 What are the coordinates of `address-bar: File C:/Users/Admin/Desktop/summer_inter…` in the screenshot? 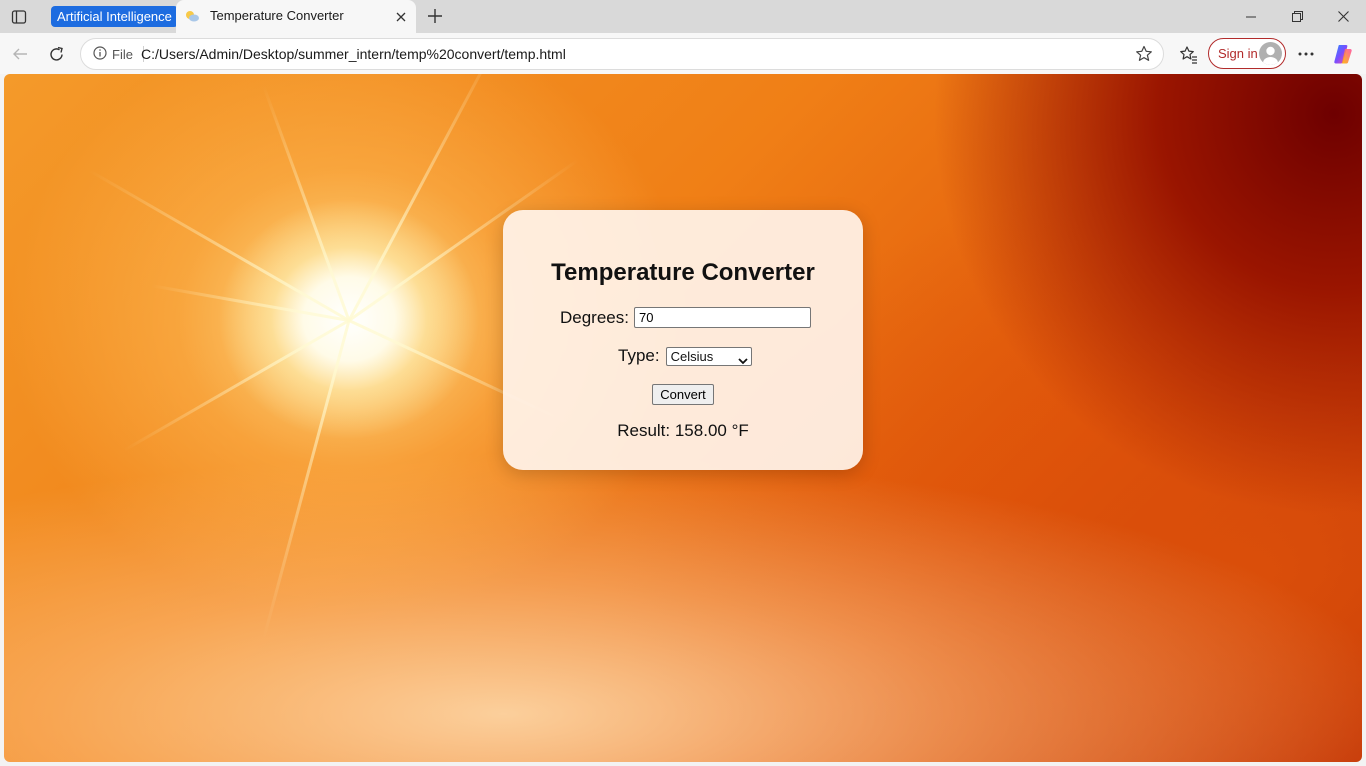 It's located at (622, 54).